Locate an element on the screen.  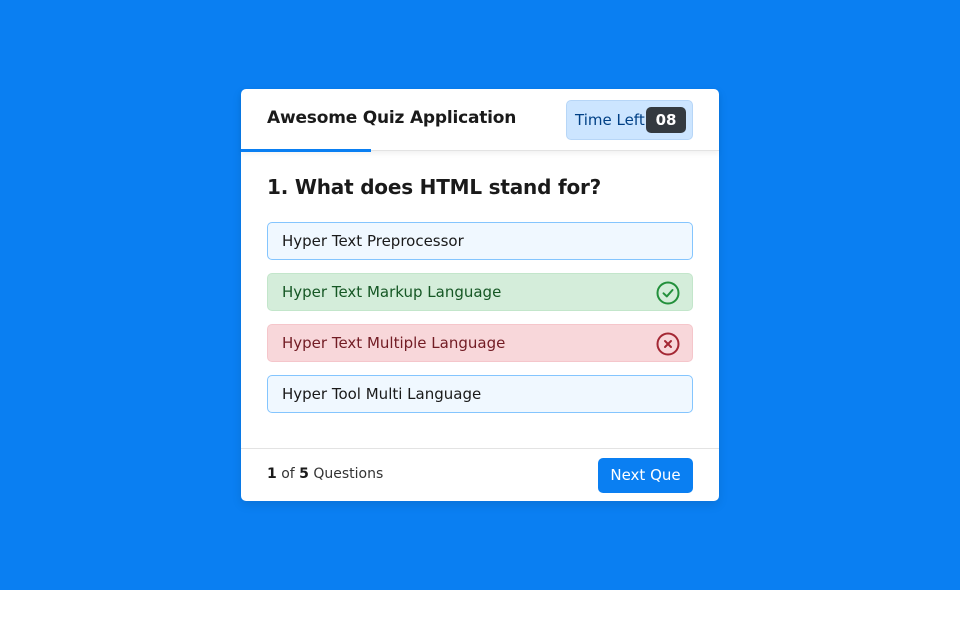
timer-label: Time Left is located at coordinates (610, 120).